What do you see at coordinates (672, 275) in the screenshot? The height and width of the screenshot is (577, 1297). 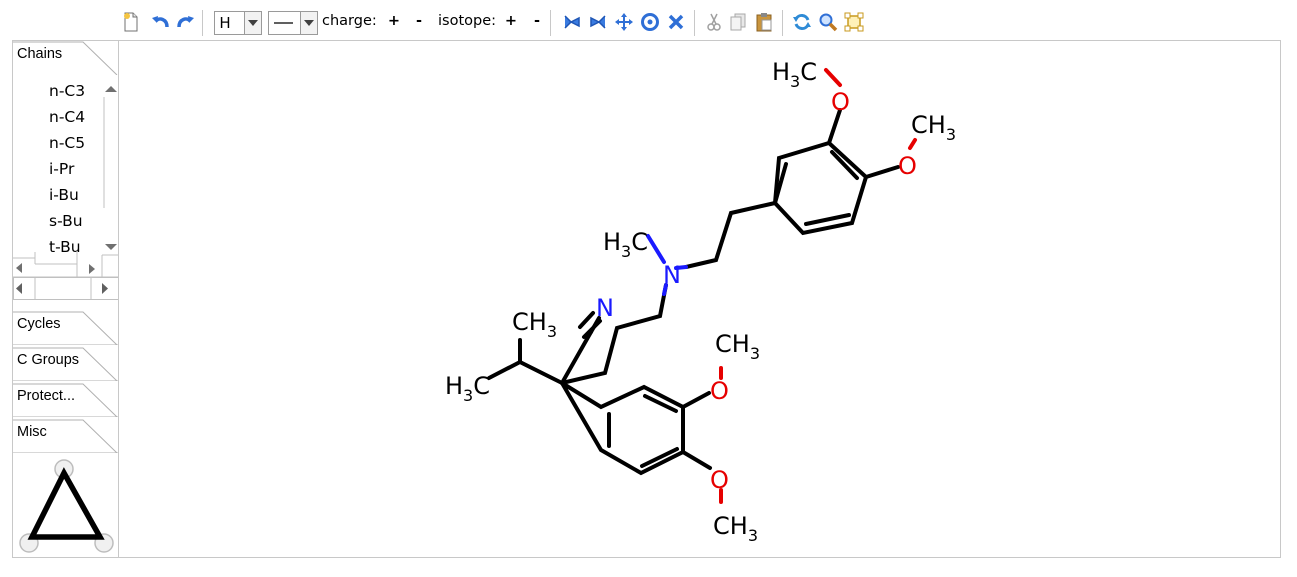 I see `label-n-amine: N` at bounding box center [672, 275].